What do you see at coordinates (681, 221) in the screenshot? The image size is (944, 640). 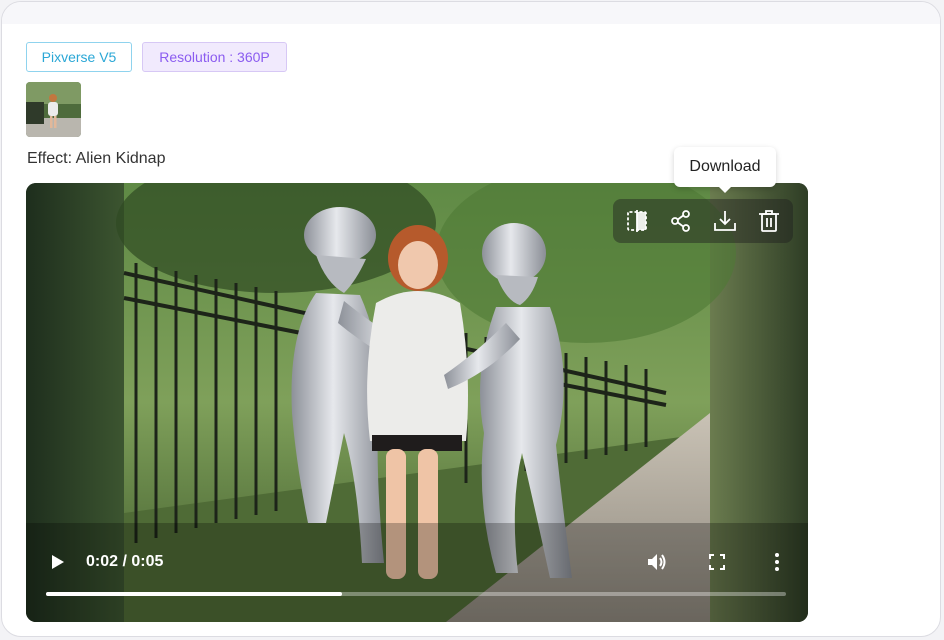 I see `share-icon` at bounding box center [681, 221].